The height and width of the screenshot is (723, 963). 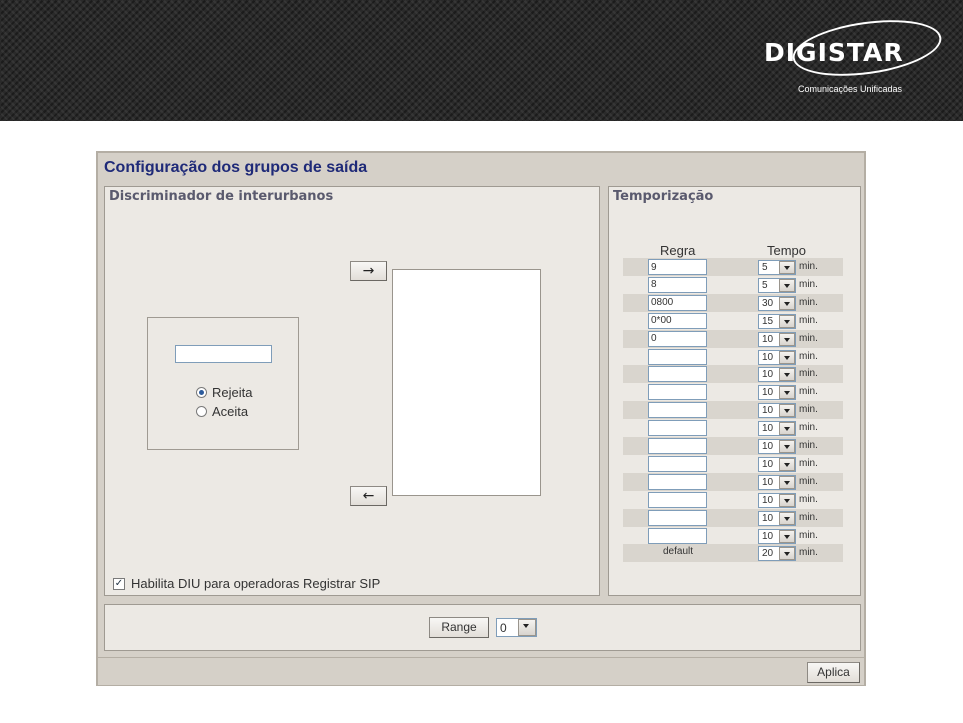 I want to click on radio-accept, so click(x=201, y=411).